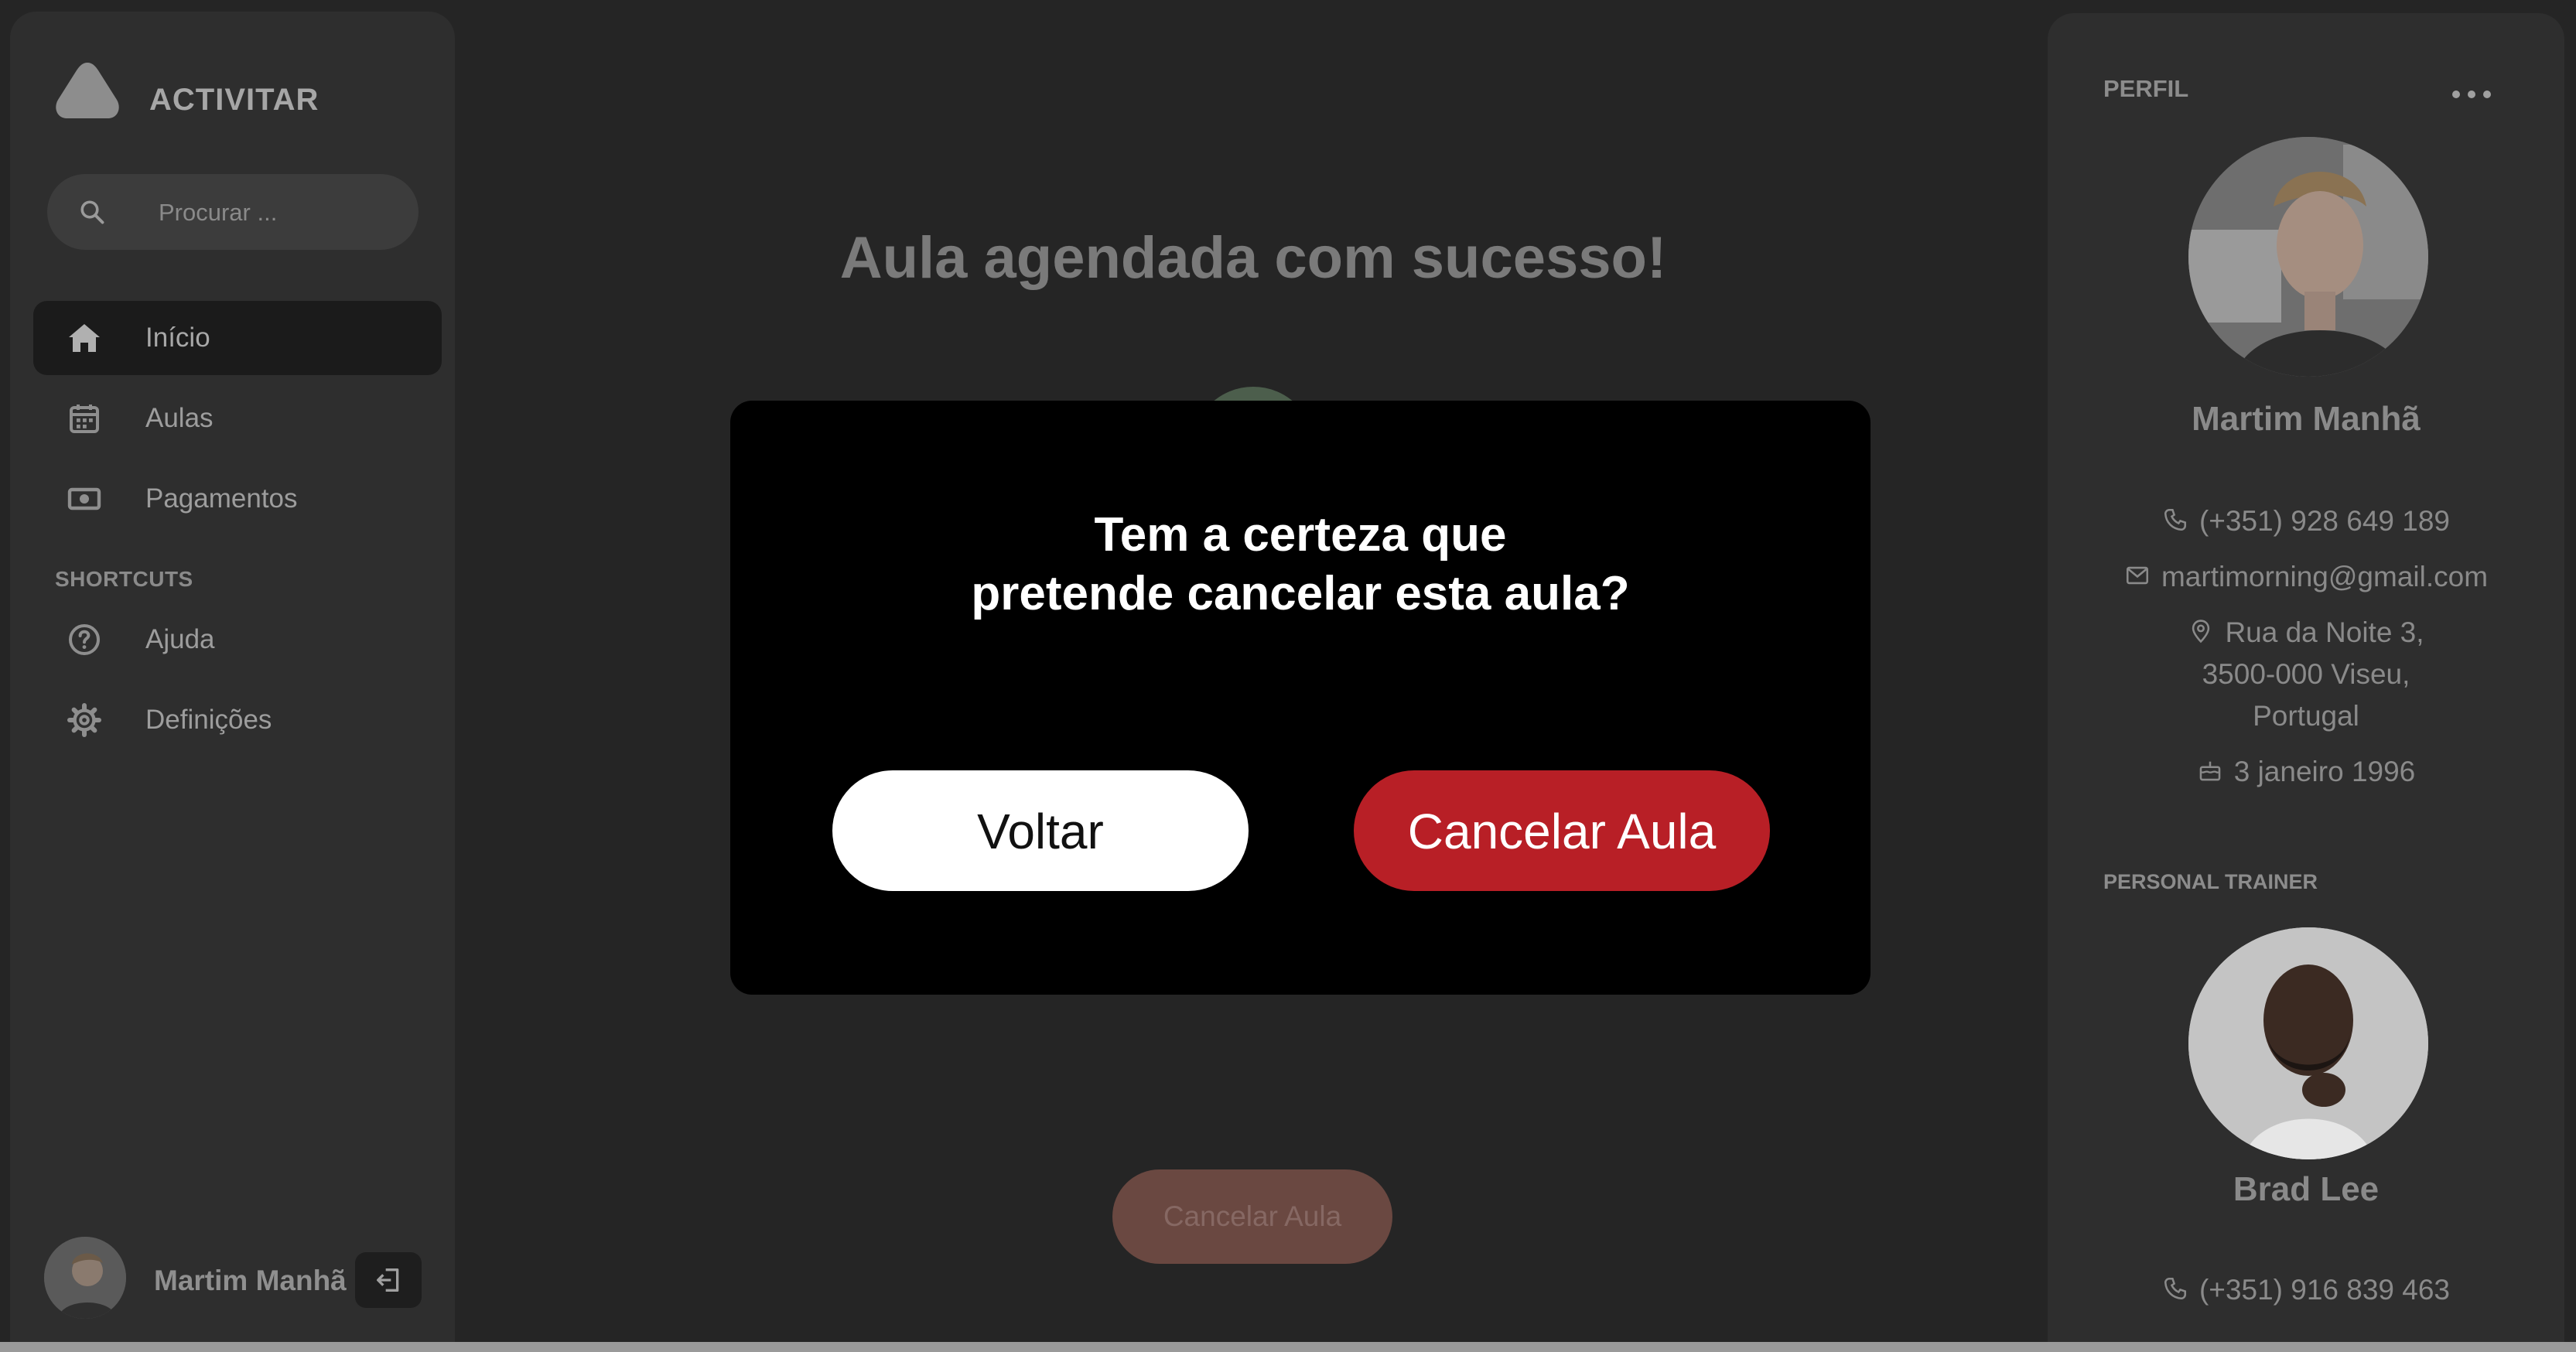 This screenshot has height=1352, width=2576. I want to click on calendar-icon, so click(84, 419).